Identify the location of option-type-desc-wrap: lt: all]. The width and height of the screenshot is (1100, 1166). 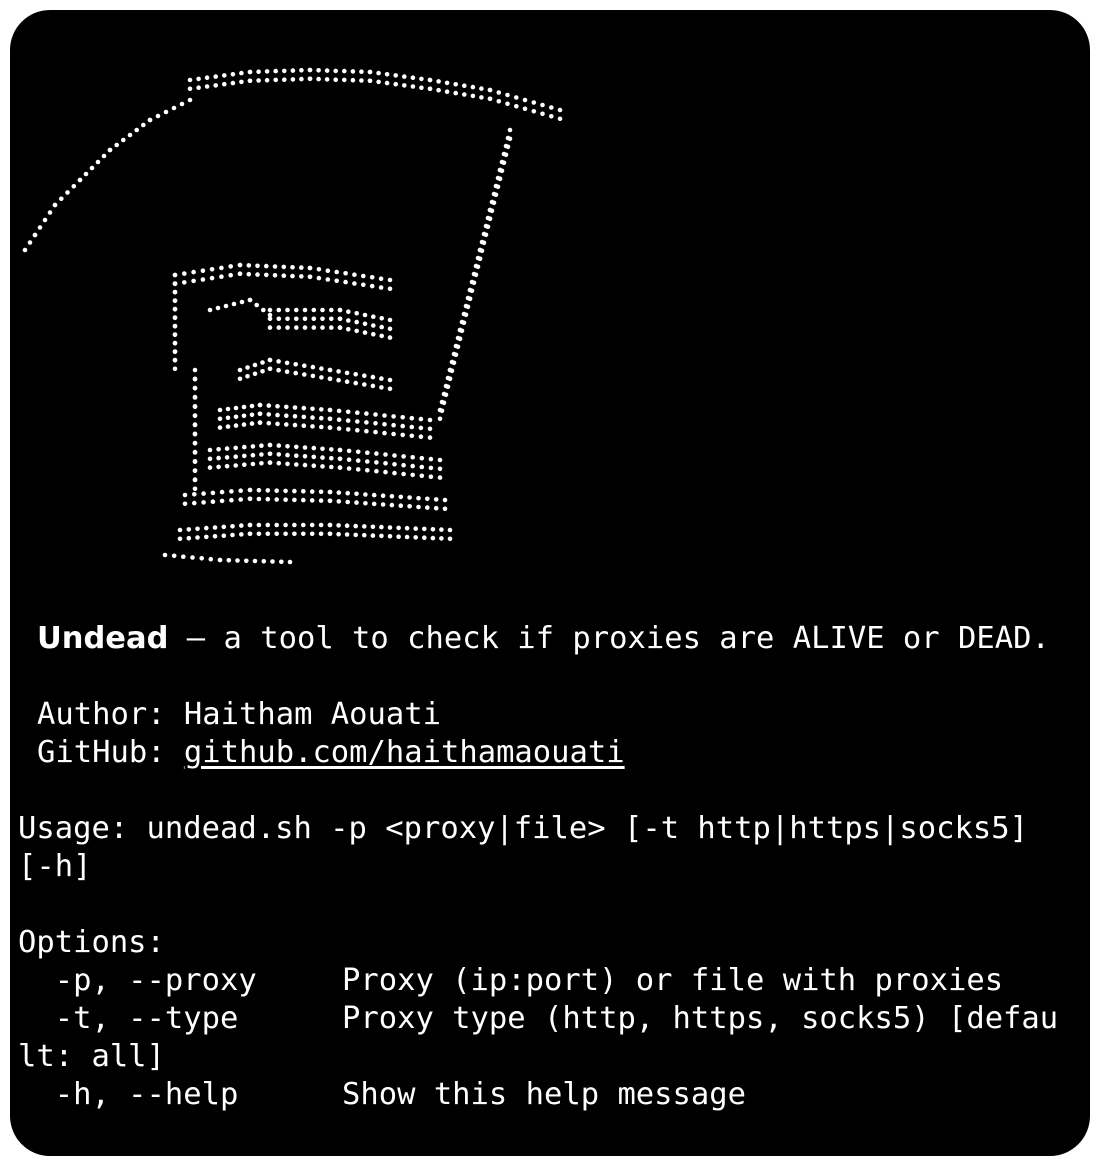
(91, 1056).